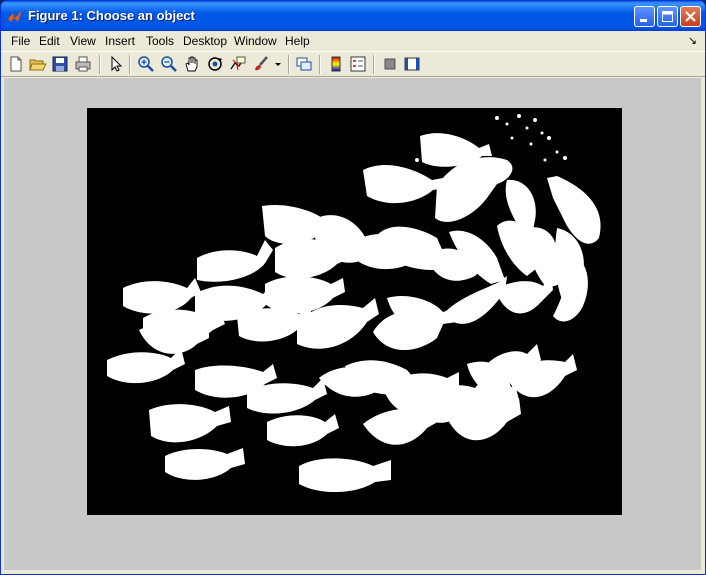  Describe the element at coordinates (15, 16) in the screenshot. I see `matlab-icon` at that location.